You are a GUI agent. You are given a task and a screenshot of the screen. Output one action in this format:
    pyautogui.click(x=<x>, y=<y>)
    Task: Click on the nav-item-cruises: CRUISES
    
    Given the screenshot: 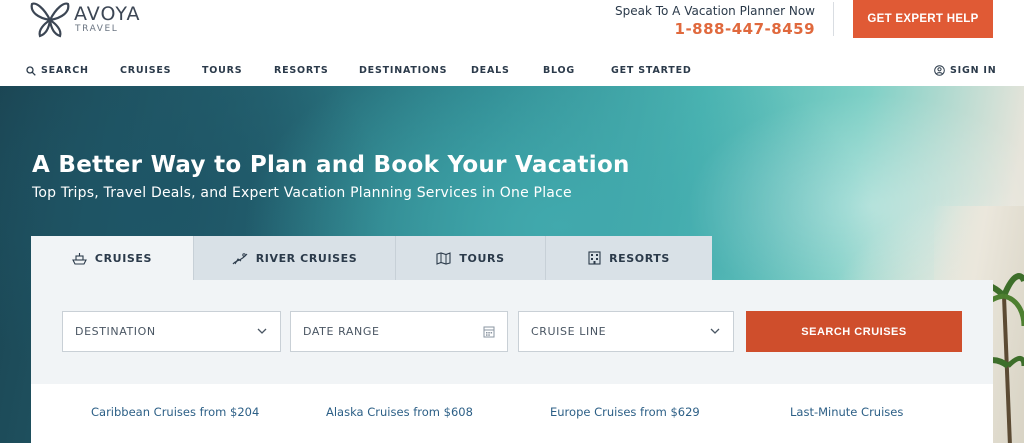 What is the action you would take?
    pyautogui.click(x=145, y=70)
    